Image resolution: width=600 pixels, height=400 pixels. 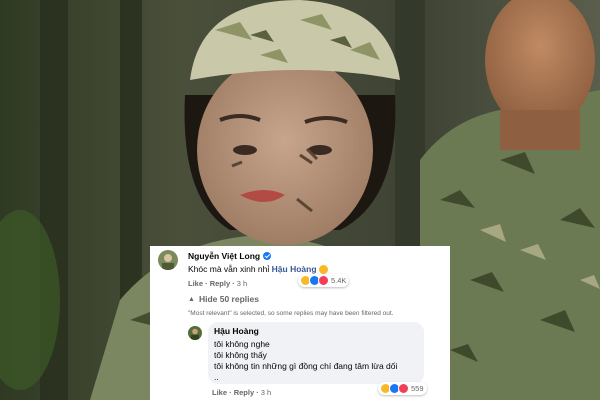 What do you see at coordinates (339, 280) in the screenshot?
I see `reaction-count: 5.4K` at bounding box center [339, 280].